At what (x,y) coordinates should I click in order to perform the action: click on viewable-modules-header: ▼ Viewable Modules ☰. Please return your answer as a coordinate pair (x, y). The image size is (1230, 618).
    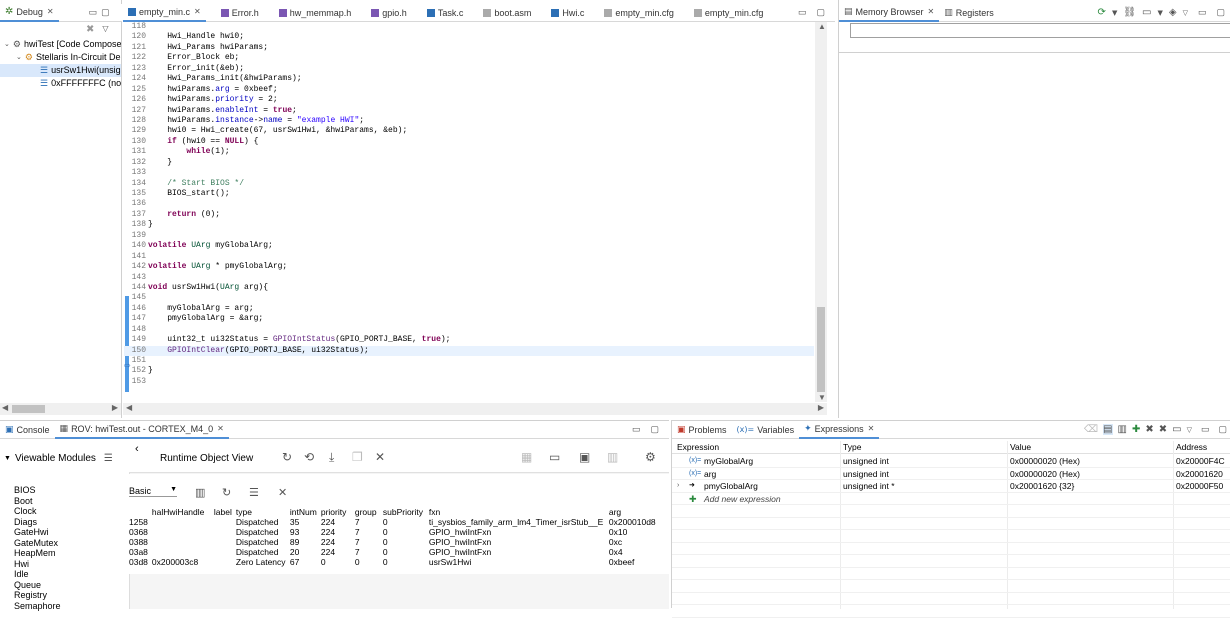
    Looking at the image, I should click on (64, 458).